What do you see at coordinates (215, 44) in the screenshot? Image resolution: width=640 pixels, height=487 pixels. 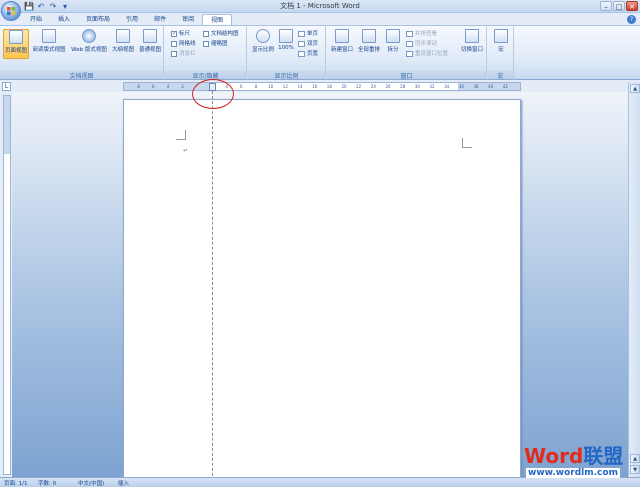 I see `thumbnails-checkbox: 缩略图` at bounding box center [215, 44].